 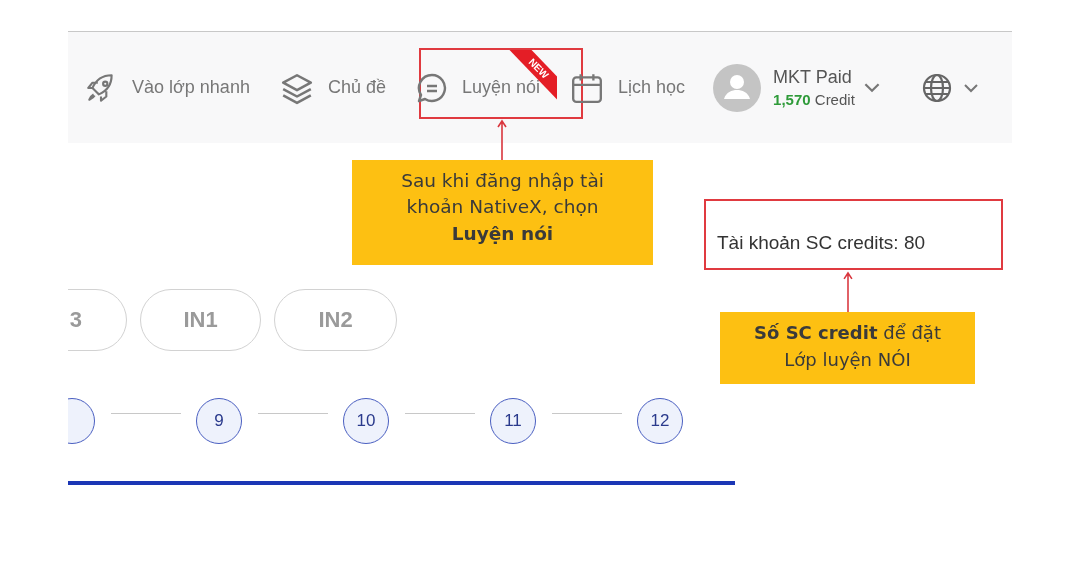 What do you see at coordinates (219, 421) in the screenshot?
I see `step-circle: 9` at bounding box center [219, 421].